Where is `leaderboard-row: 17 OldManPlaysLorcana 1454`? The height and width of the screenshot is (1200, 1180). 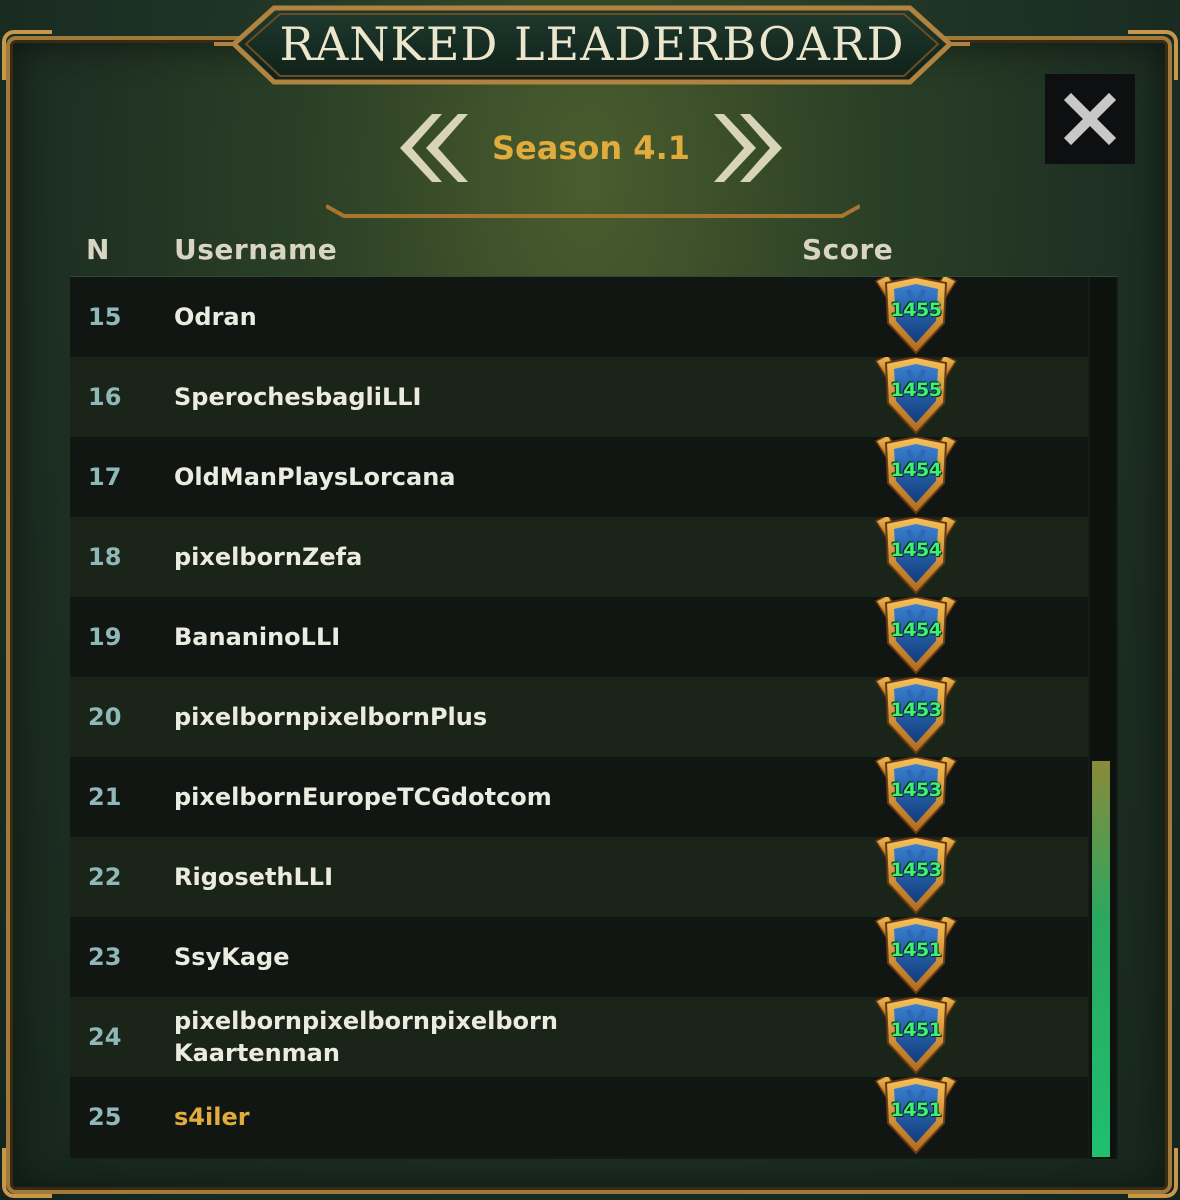
leaderboard-row: 17 OldManPlaysLorcana 1454 is located at coordinates (579, 475).